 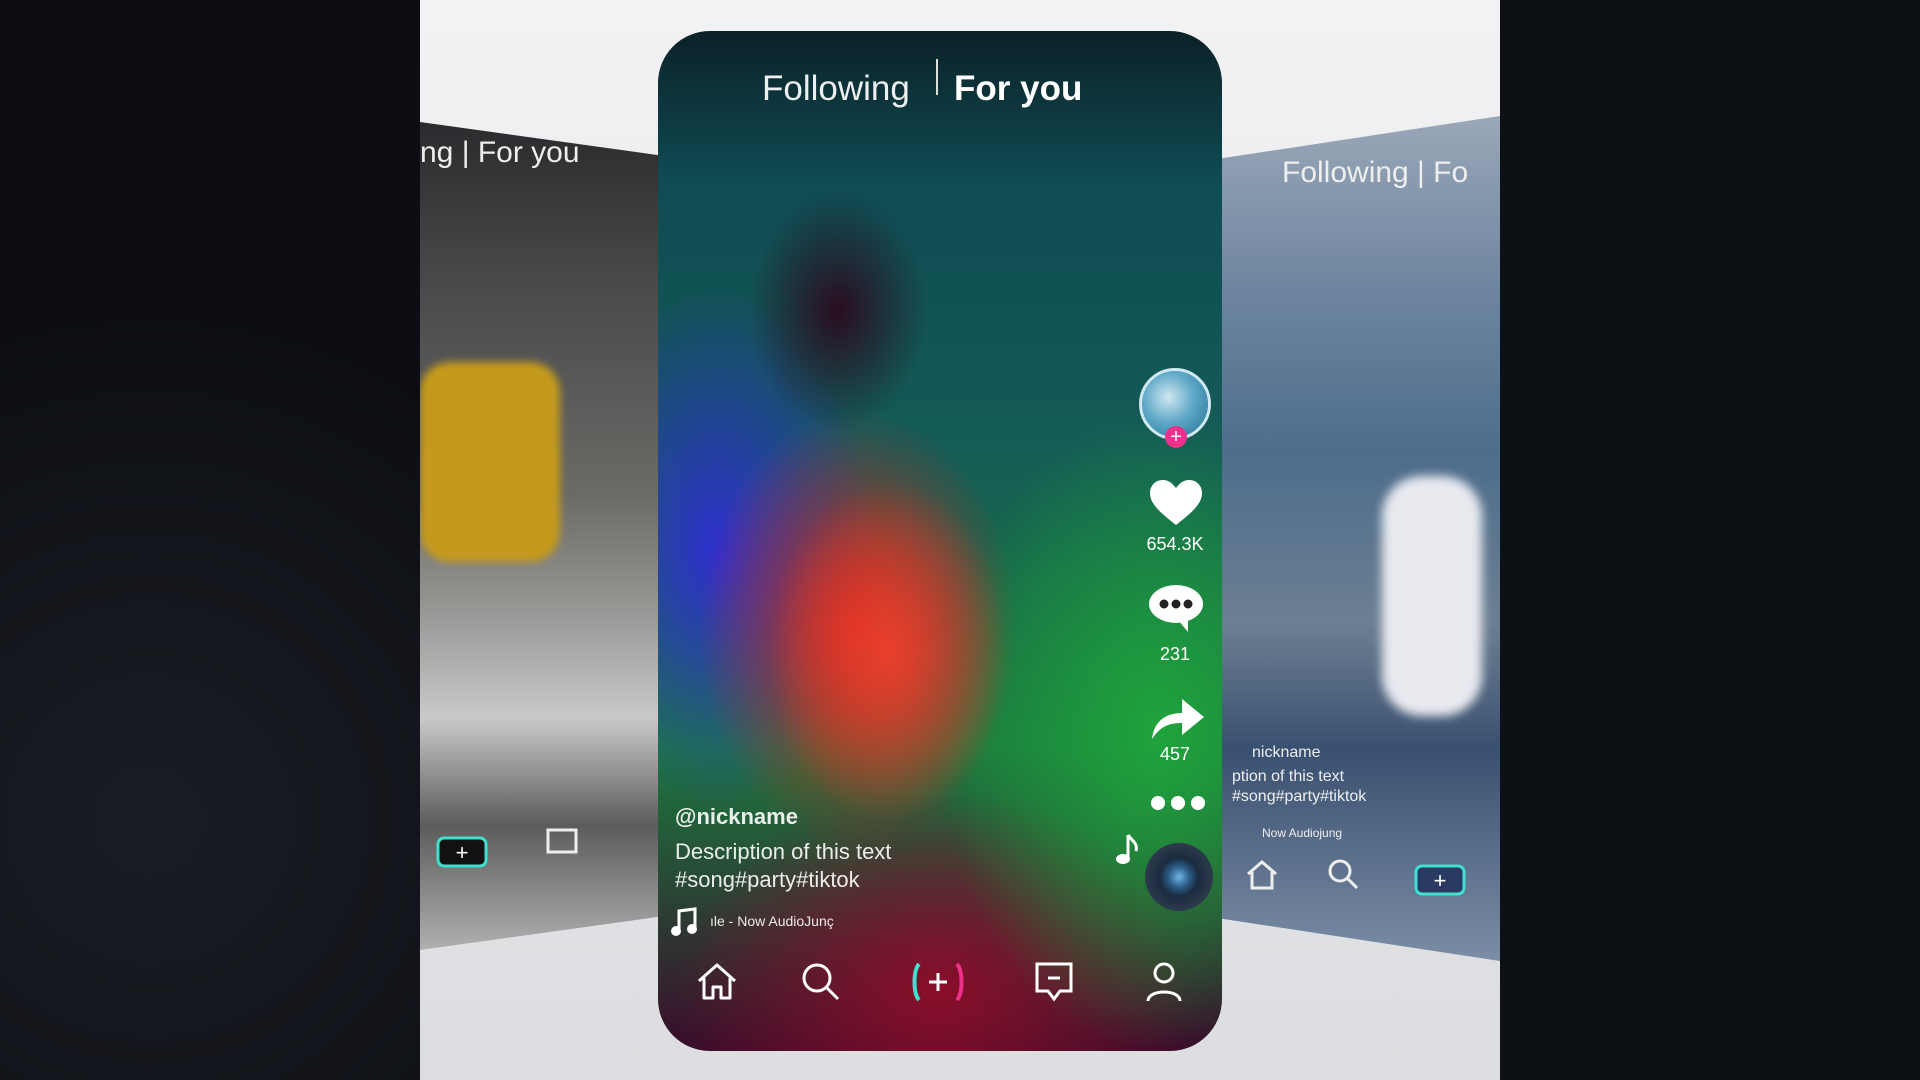 I want to click on post-description: Description of this text, so click(x=783, y=851).